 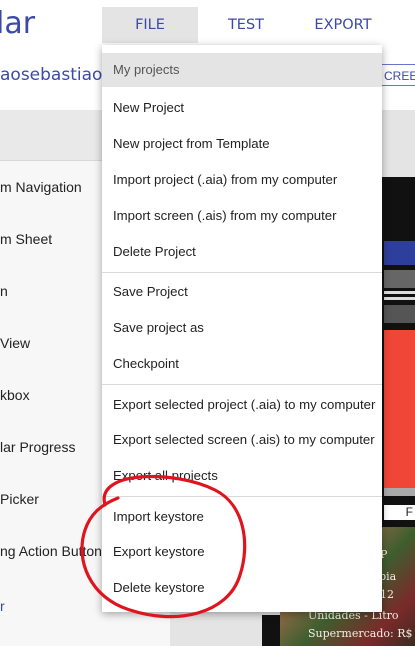 What do you see at coordinates (246, 25) in the screenshot?
I see `tab-test: TEST` at bounding box center [246, 25].